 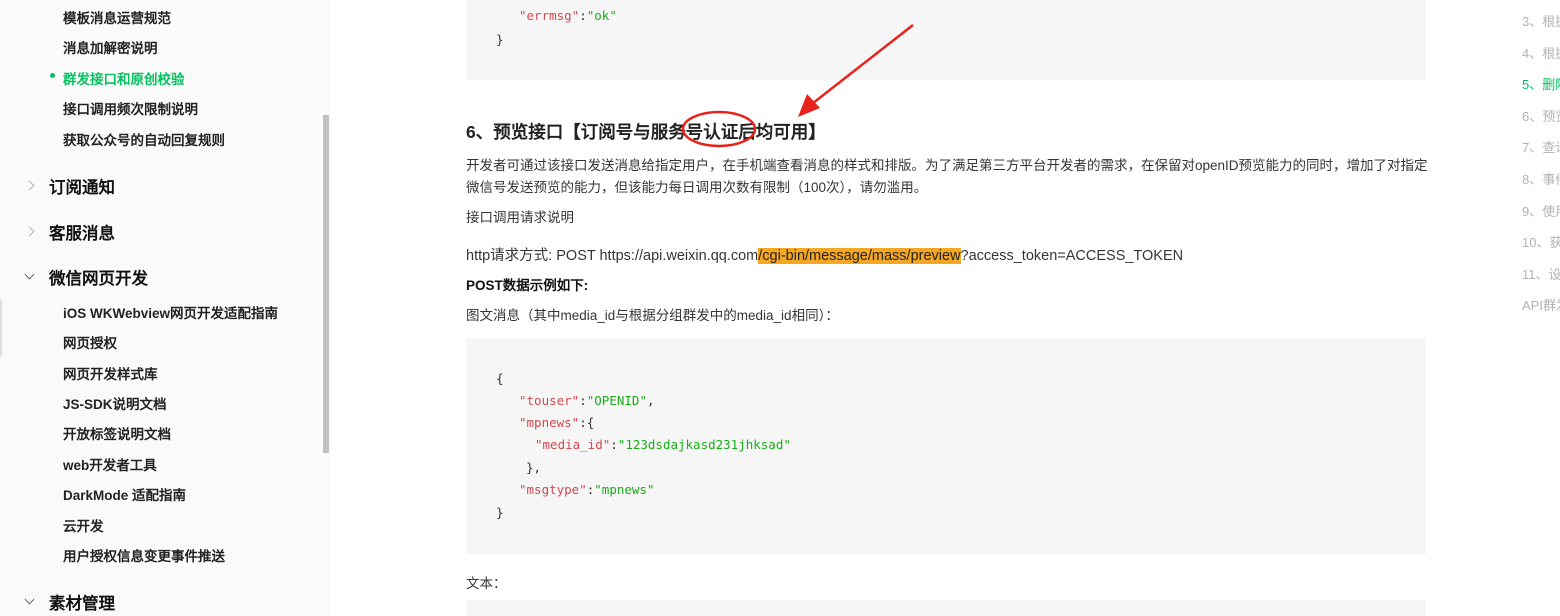 I want to click on json-key: "mpnews", so click(x=549, y=422).